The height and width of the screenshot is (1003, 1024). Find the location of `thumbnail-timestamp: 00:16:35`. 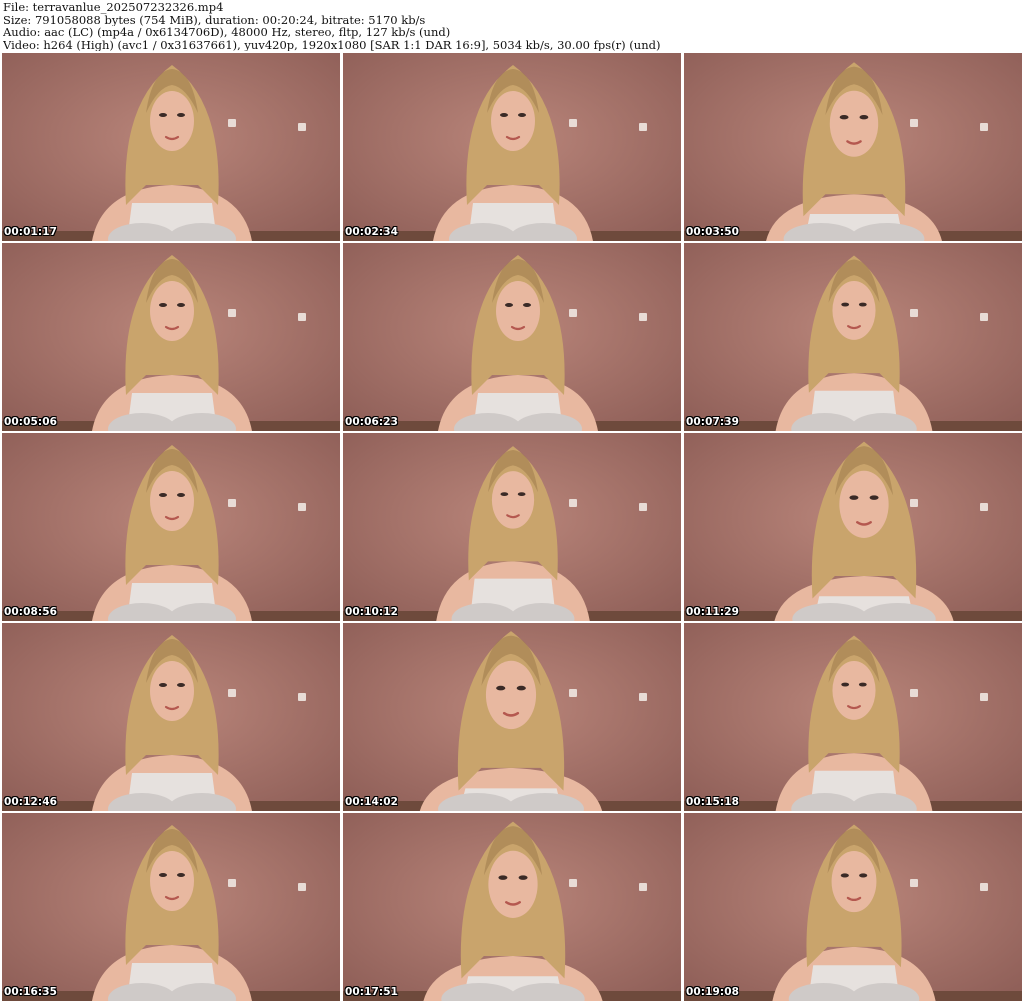

thumbnail-timestamp: 00:16:35 is located at coordinates (31, 992).